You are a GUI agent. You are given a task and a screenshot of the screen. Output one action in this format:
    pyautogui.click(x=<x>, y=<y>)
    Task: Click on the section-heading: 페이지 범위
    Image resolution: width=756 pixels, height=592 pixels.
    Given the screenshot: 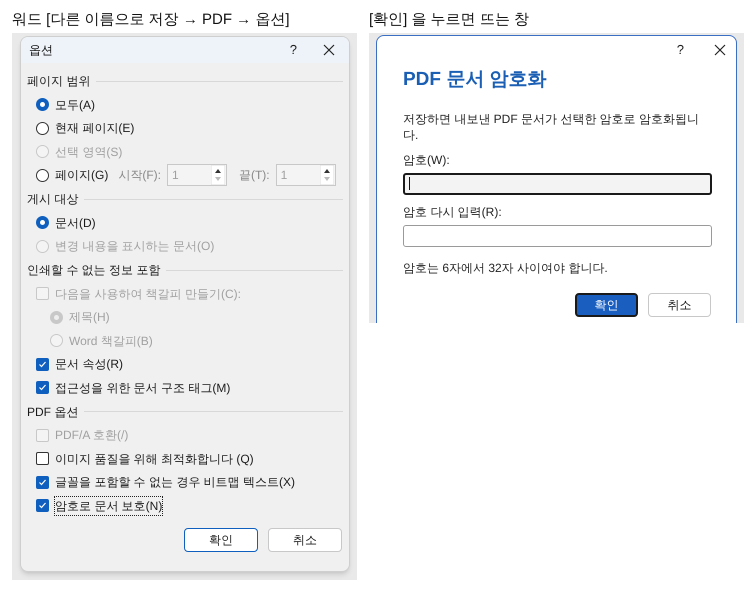 What is the action you would take?
    pyautogui.click(x=58, y=81)
    